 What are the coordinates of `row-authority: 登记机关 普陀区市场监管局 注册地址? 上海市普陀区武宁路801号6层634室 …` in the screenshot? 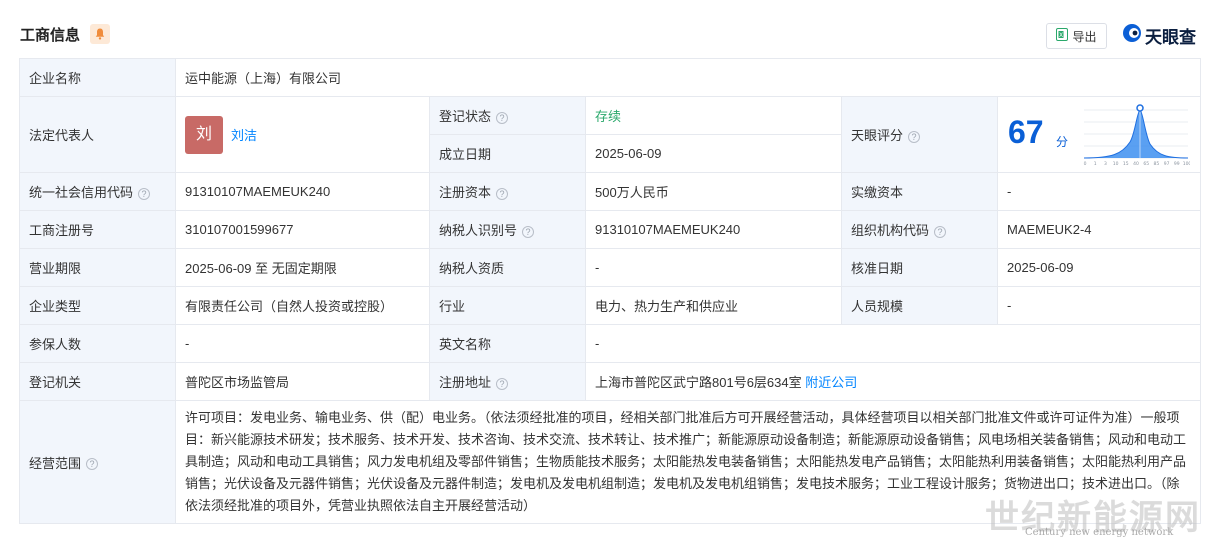 It's located at (610, 381).